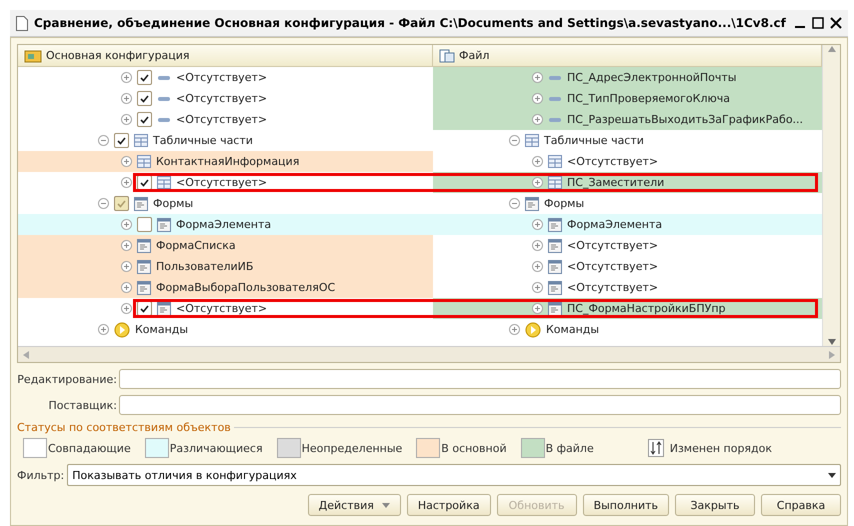  I want to click on tree-row: ФормаВыбораПользователяОС <Отсутствует>, so click(420, 287).